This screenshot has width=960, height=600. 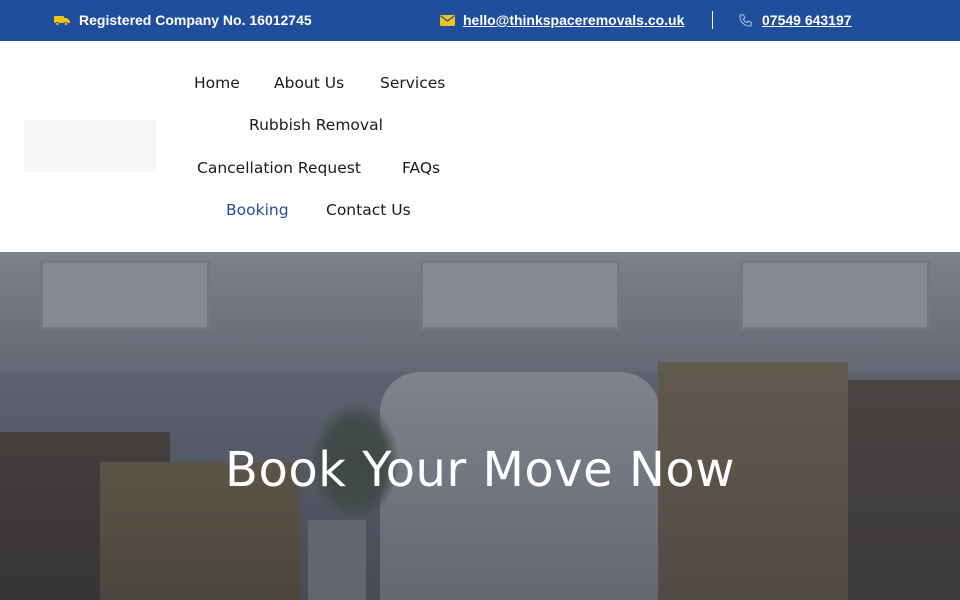 I want to click on nav-services: Services, so click(x=412, y=83).